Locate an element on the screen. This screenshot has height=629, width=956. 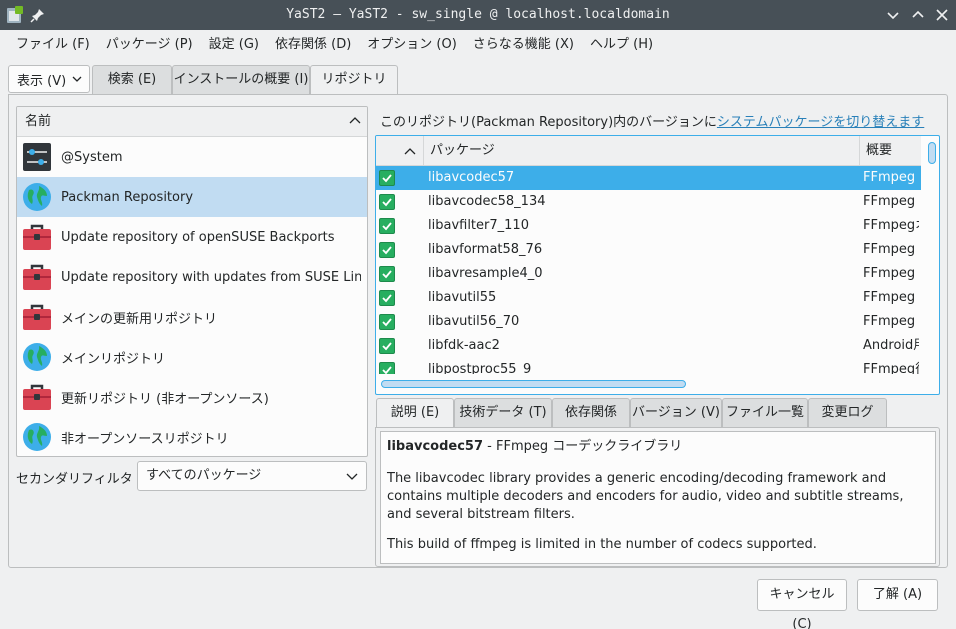
package-summary: FFmpeg ユ is located at coordinates (891, 297).